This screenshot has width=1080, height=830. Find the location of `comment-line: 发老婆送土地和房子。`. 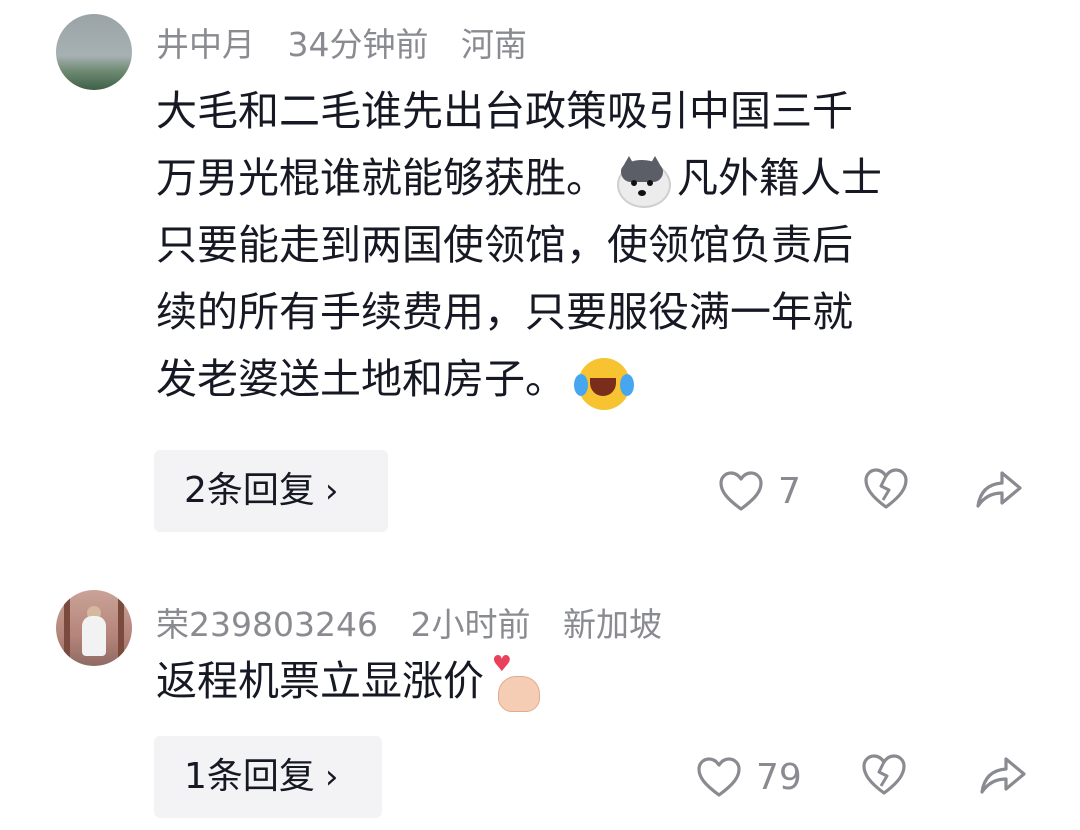

comment-line: 发老婆送土地和房子。 is located at coordinates (596, 379).